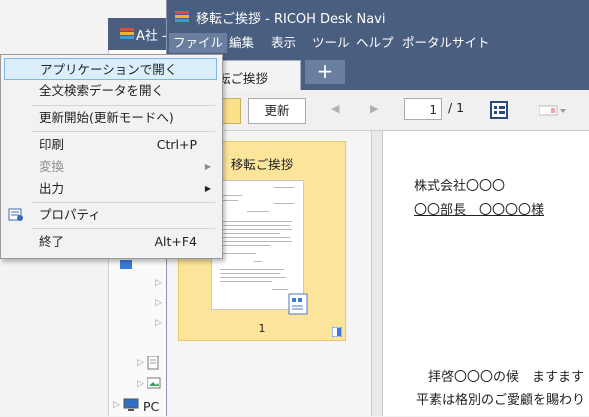 This screenshot has width=589, height=417. I want to click on menu-file: ファイル, so click(198, 43).